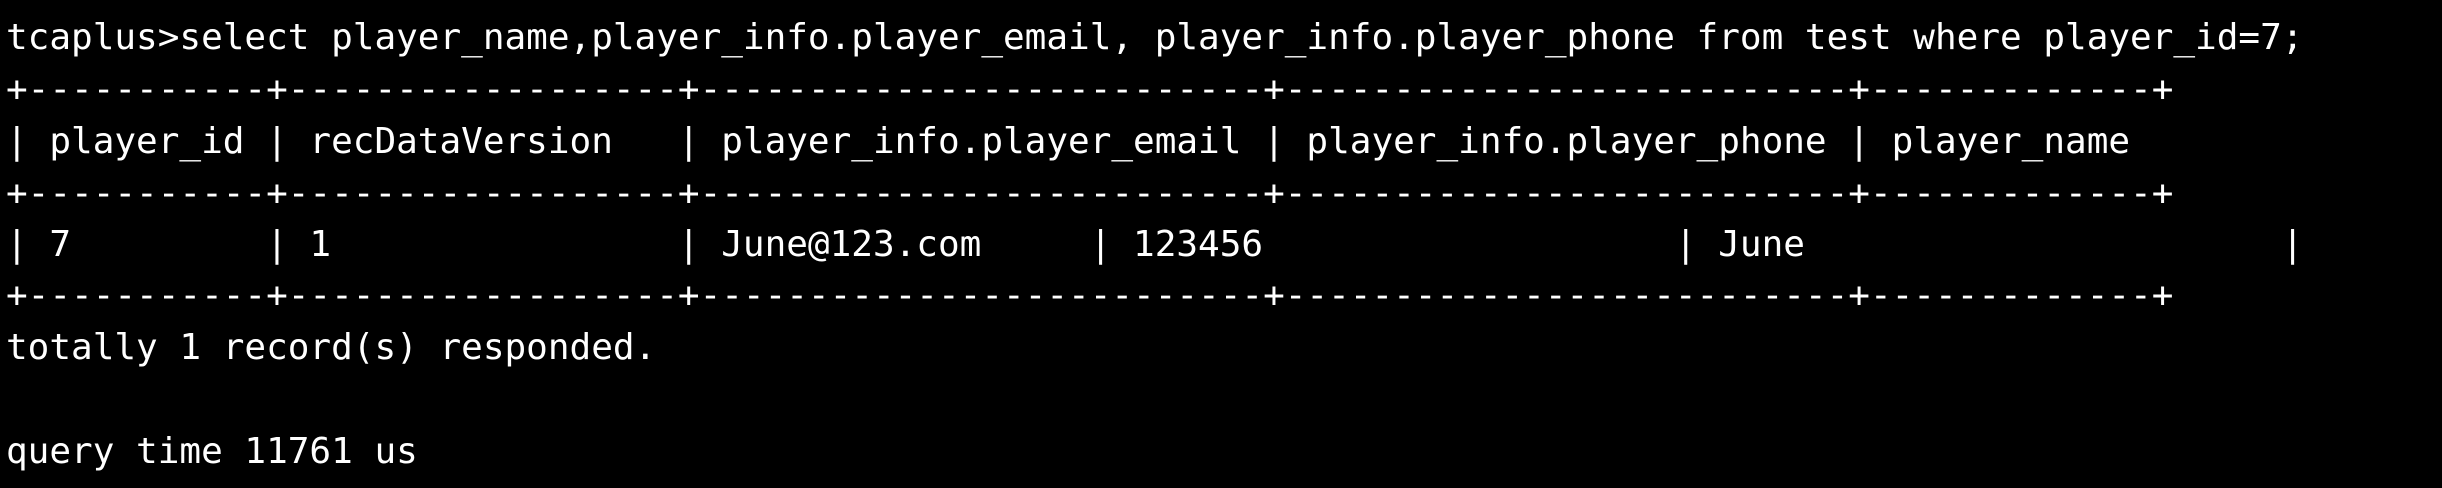  What do you see at coordinates (212, 451) in the screenshot?
I see `query-time: query time 11761 us` at bounding box center [212, 451].